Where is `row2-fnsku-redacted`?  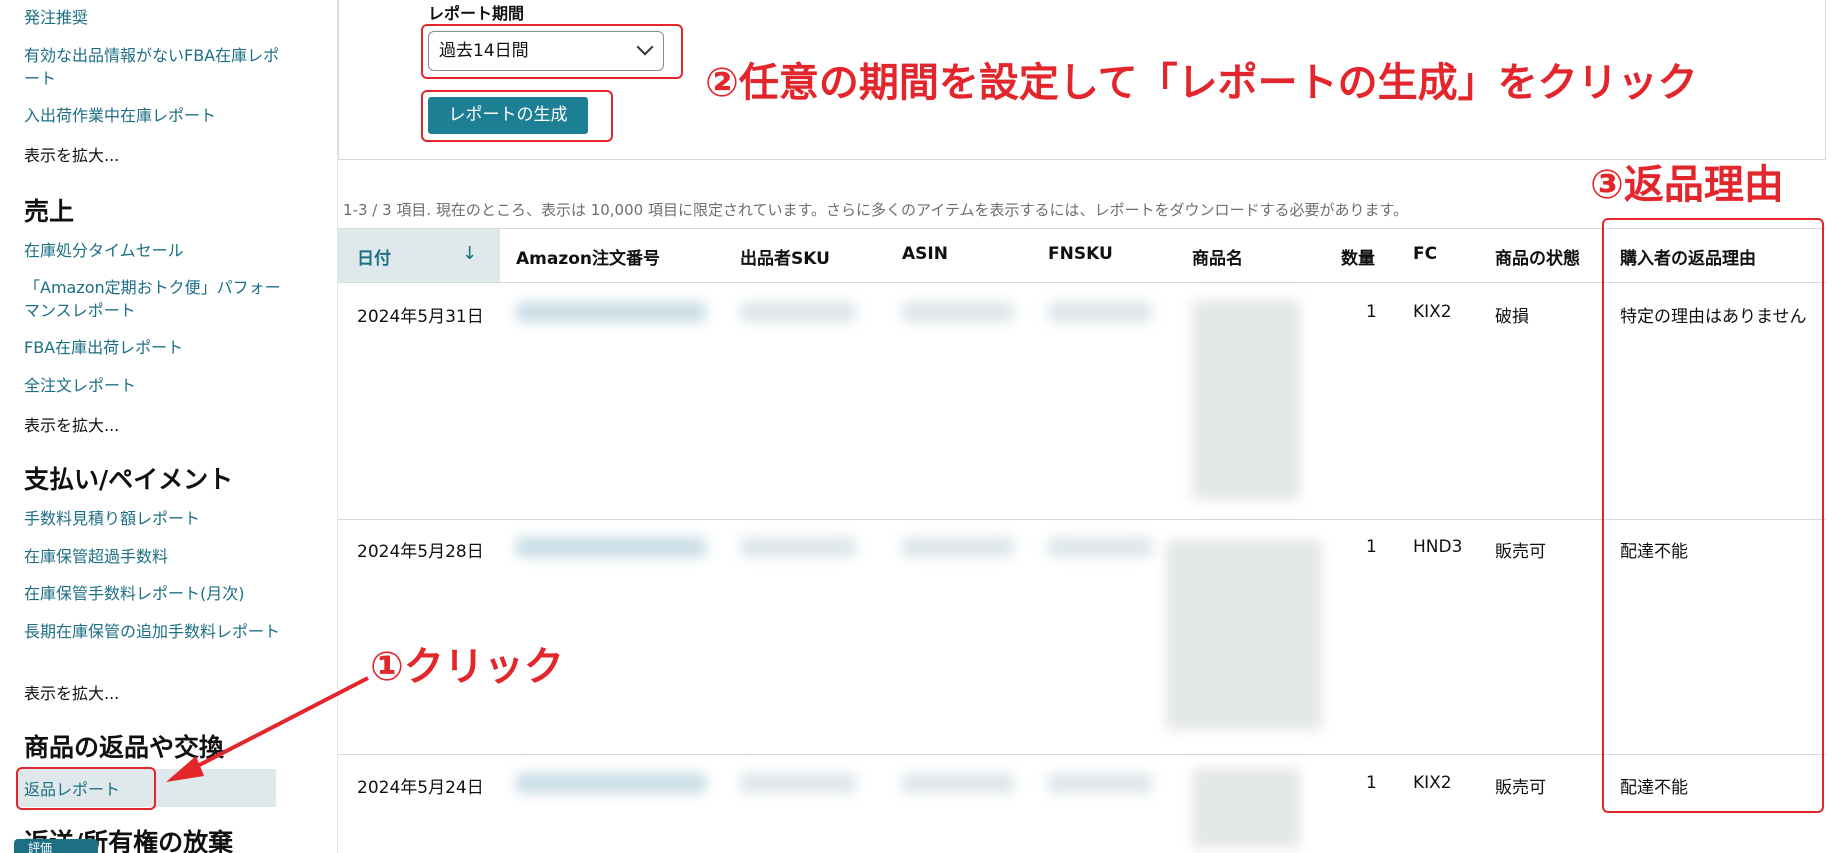 row2-fnsku-redacted is located at coordinates (1100, 547).